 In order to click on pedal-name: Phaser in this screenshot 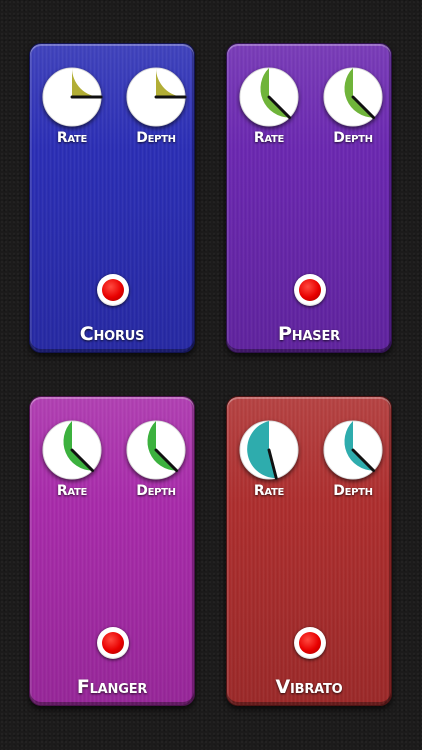, I will do `click(309, 334)`.